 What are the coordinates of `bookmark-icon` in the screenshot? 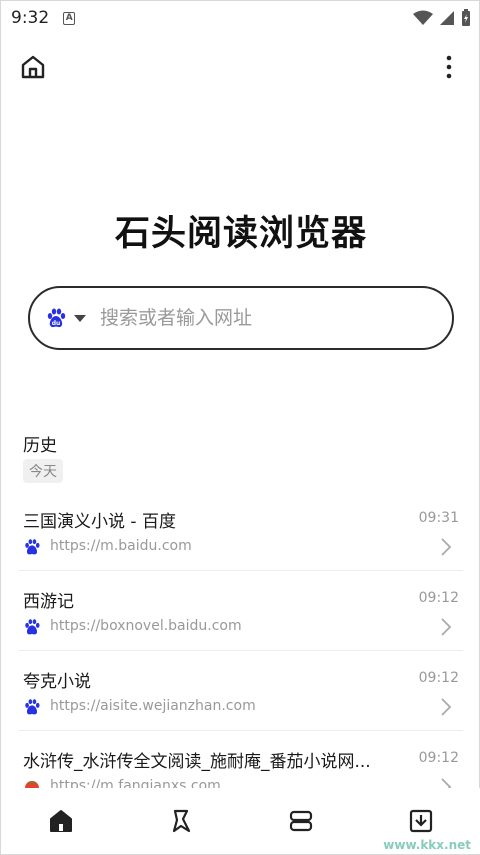 It's located at (181, 821).